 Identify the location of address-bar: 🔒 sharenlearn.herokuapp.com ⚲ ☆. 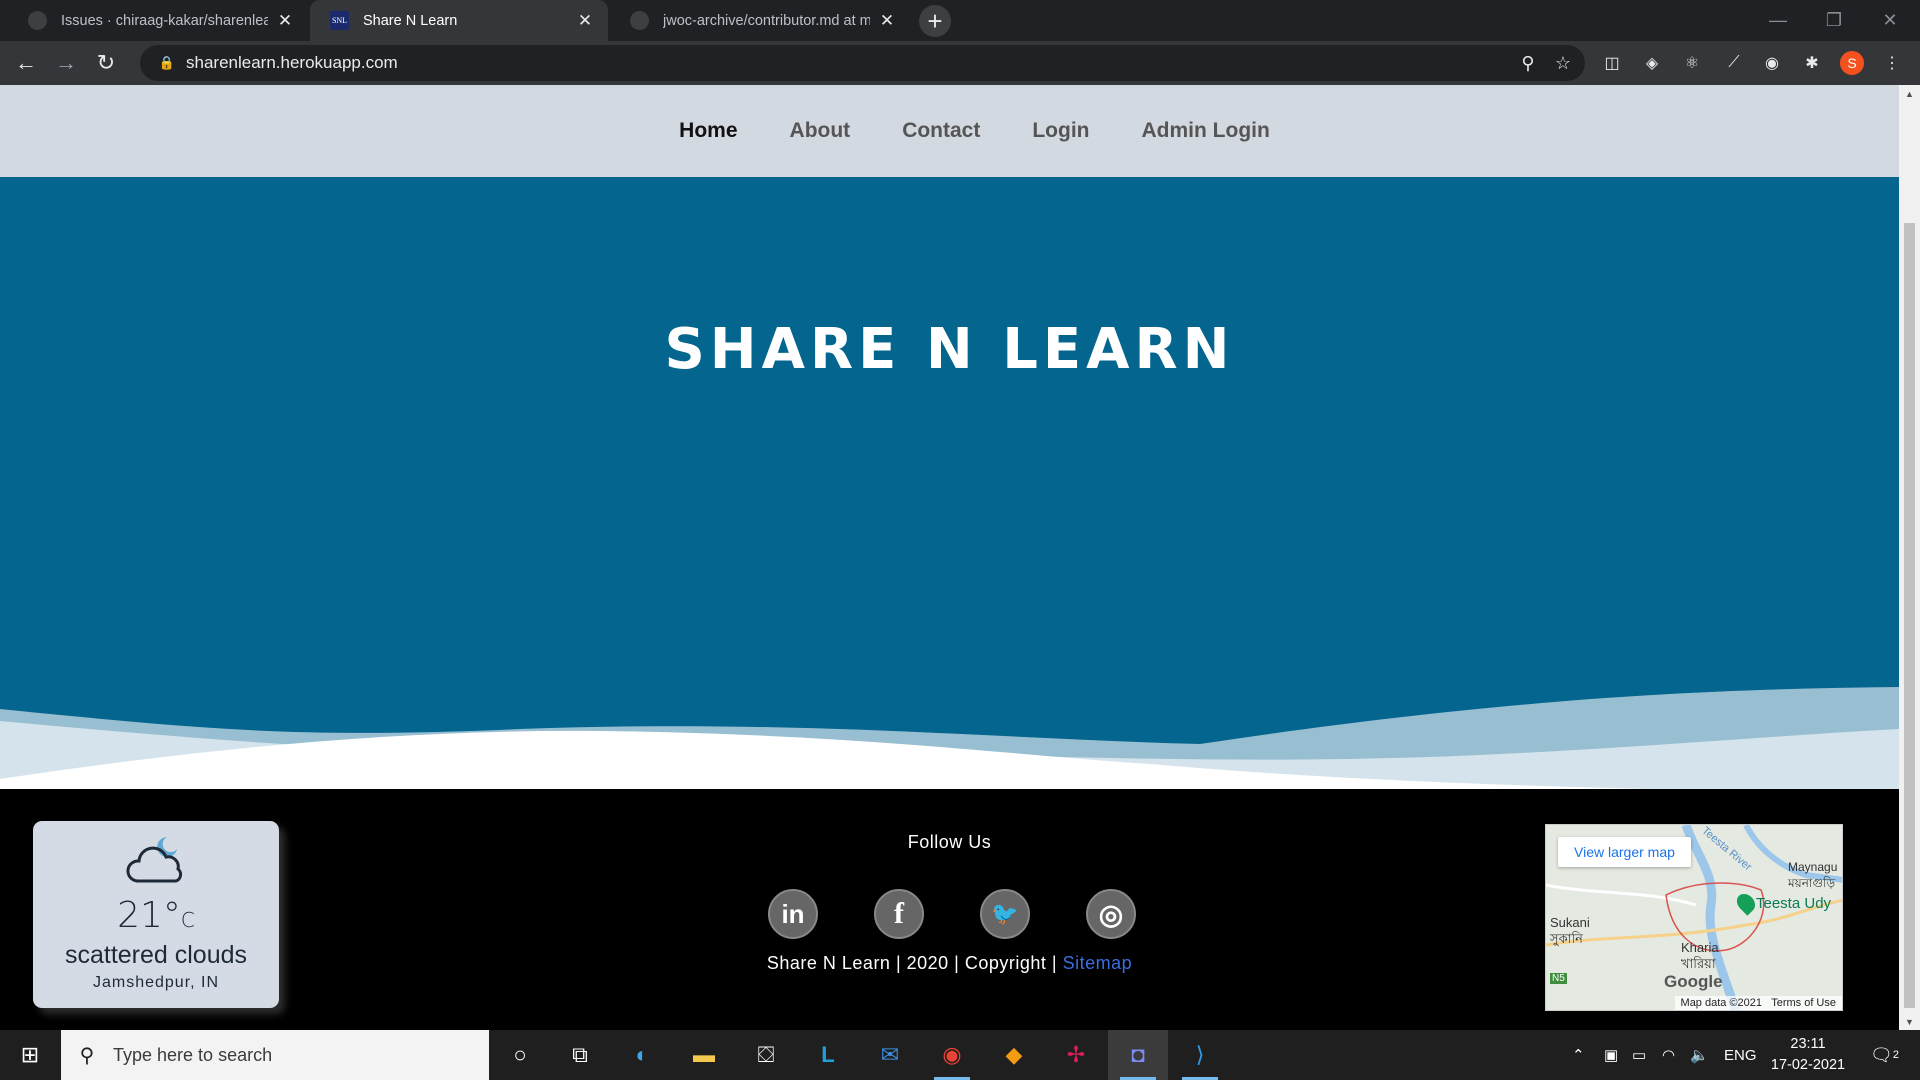
(862, 63).